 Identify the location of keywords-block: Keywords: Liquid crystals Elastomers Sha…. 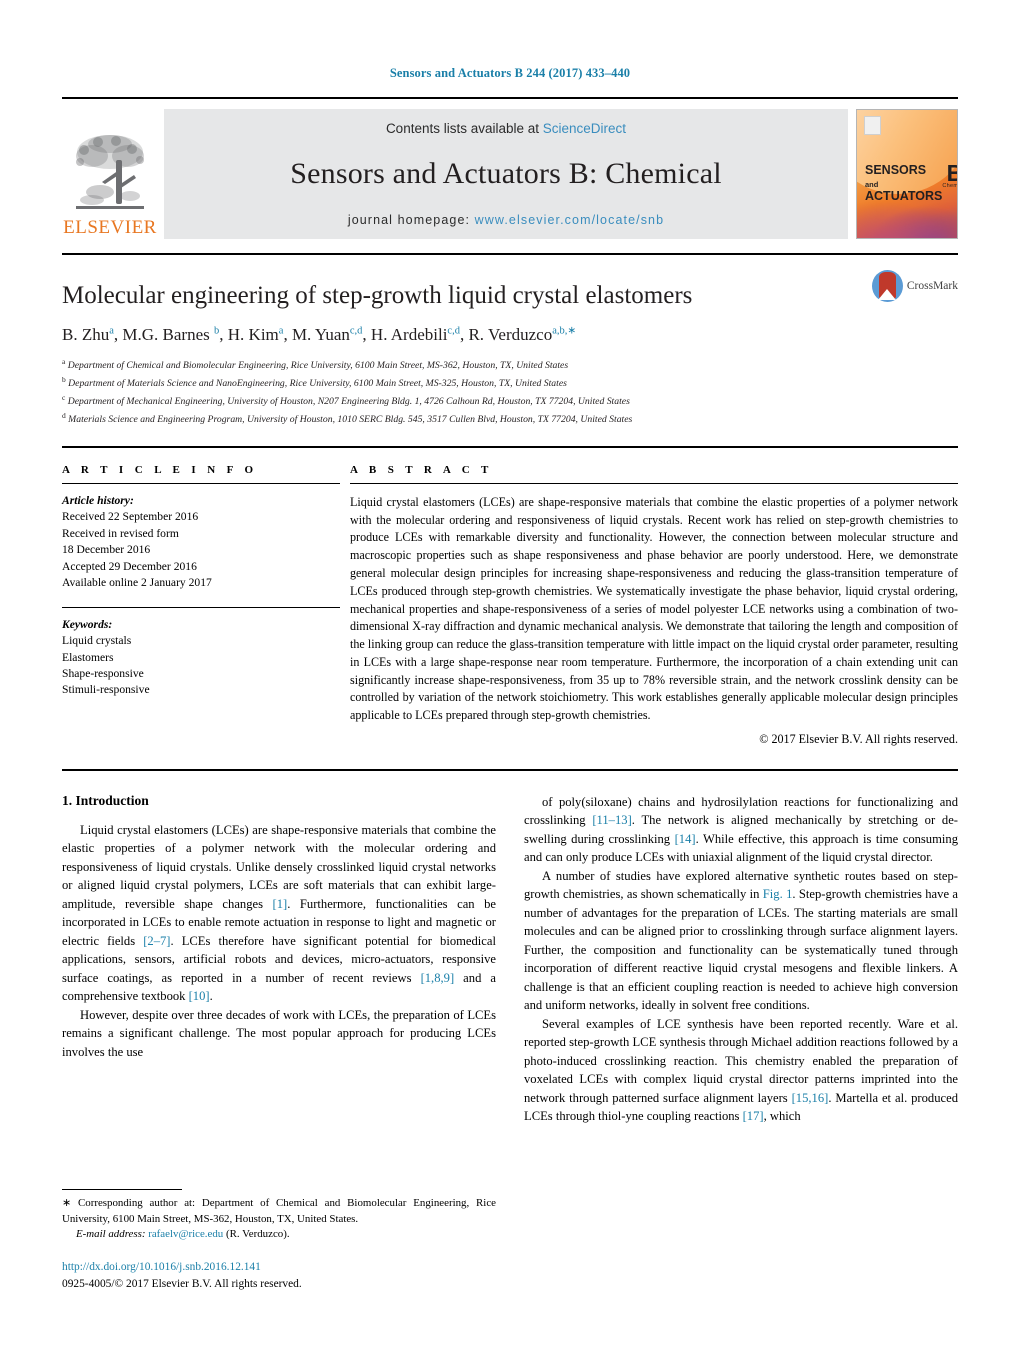
(201, 658).